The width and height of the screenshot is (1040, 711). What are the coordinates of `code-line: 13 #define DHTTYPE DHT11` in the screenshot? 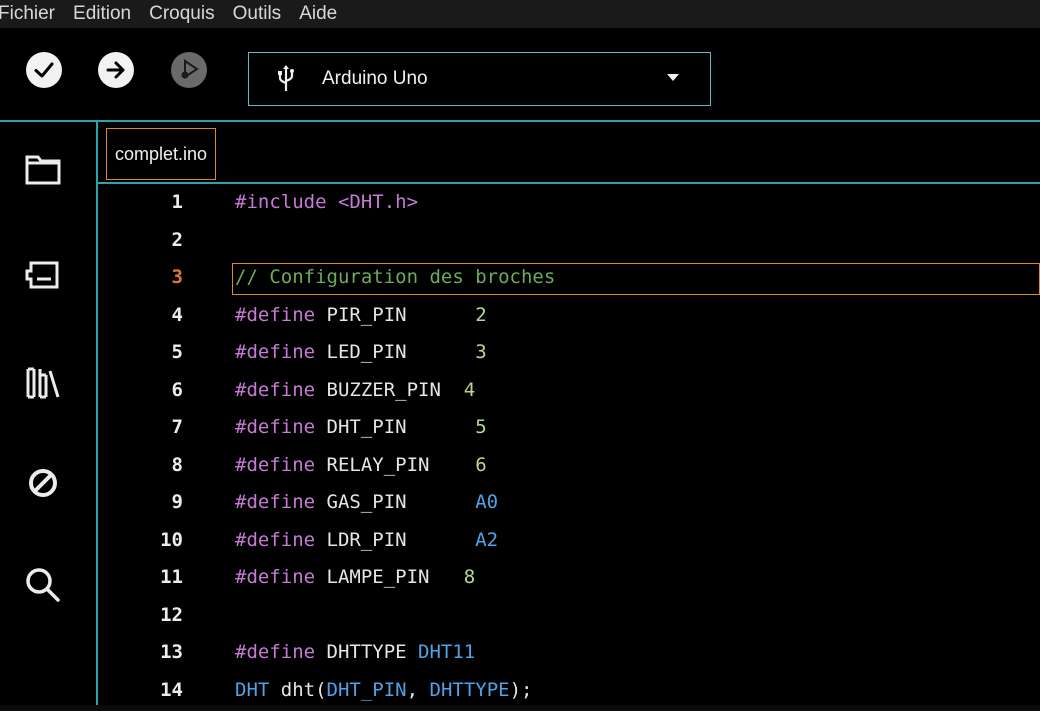 It's located at (569, 655).